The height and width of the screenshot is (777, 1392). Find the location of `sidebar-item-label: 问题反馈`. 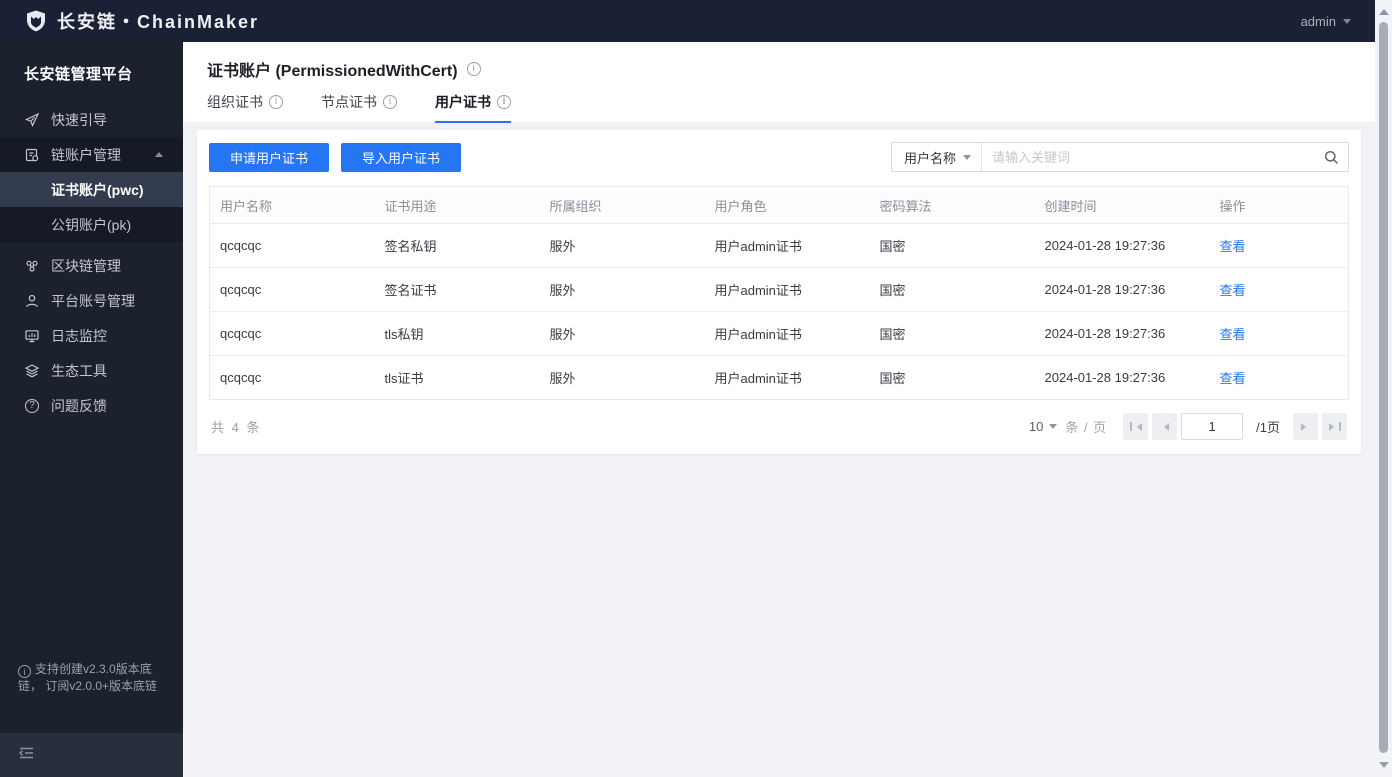

sidebar-item-label: 问题反馈 is located at coordinates (79, 405).